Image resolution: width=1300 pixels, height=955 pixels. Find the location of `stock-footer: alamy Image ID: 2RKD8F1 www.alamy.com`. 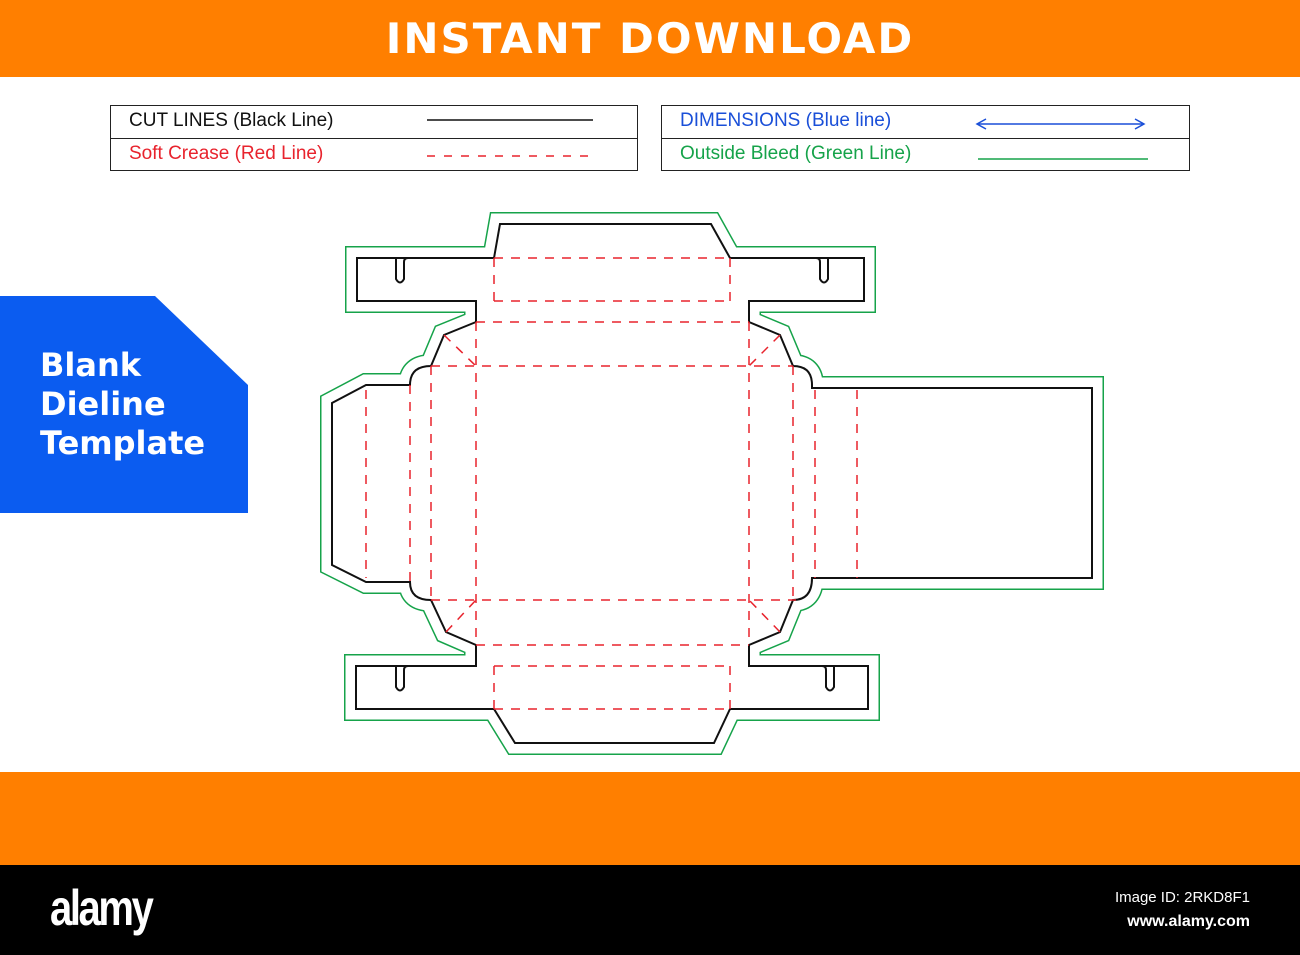

stock-footer: alamy Image ID: 2RKD8F1 www.alamy.com is located at coordinates (650, 910).